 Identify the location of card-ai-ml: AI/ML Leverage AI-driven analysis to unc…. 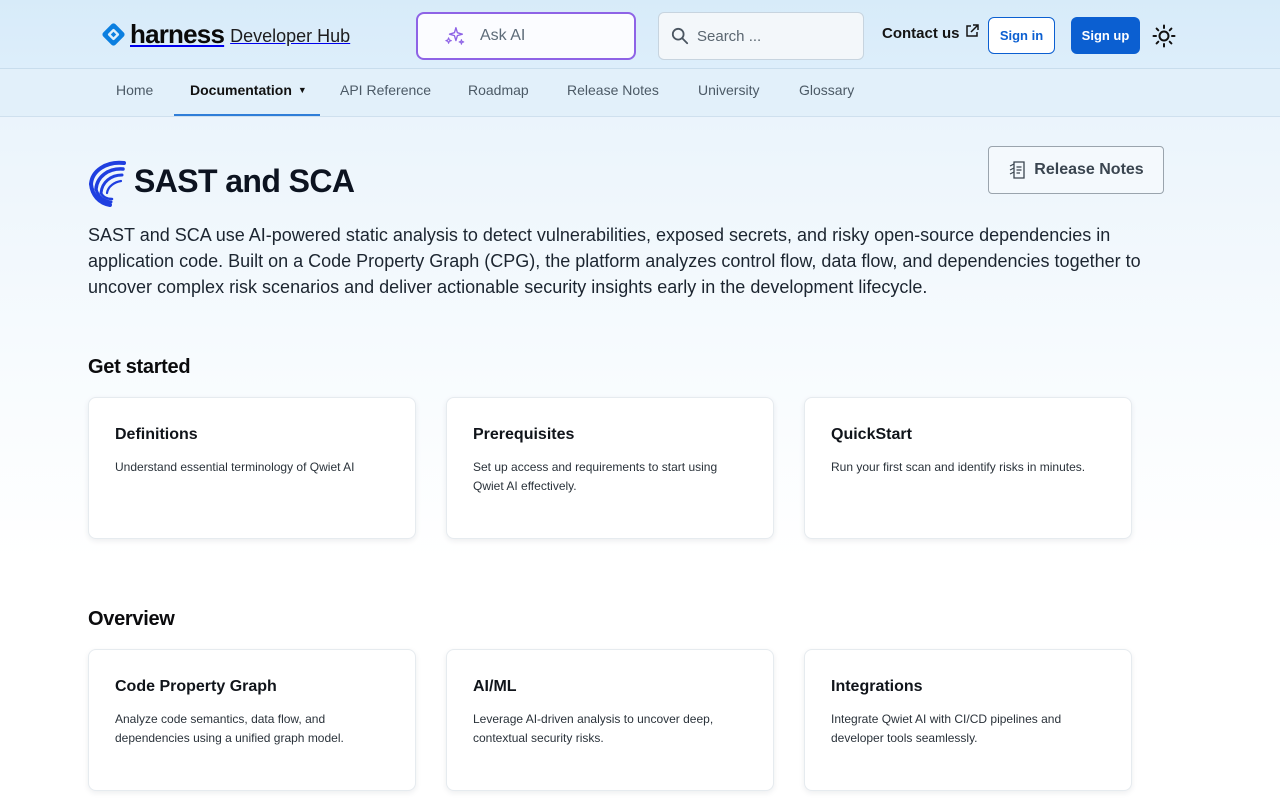
(610, 720).